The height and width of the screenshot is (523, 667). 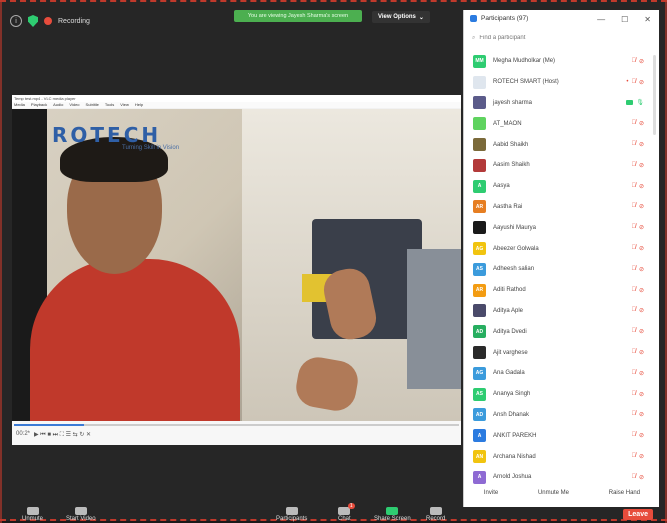 What do you see at coordinates (627, 81) in the screenshot?
I see `recording-indicator-icon: •` at bounding box center [627, 81].